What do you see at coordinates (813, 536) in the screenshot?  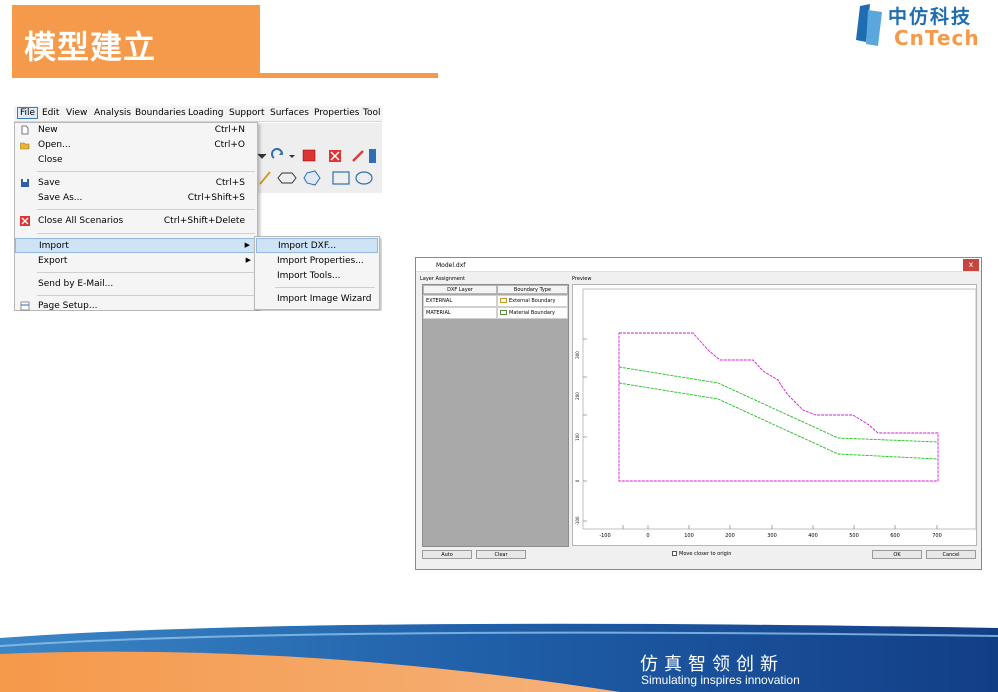 I see `x-tick-label: 400` at bounding box center [813, 536].